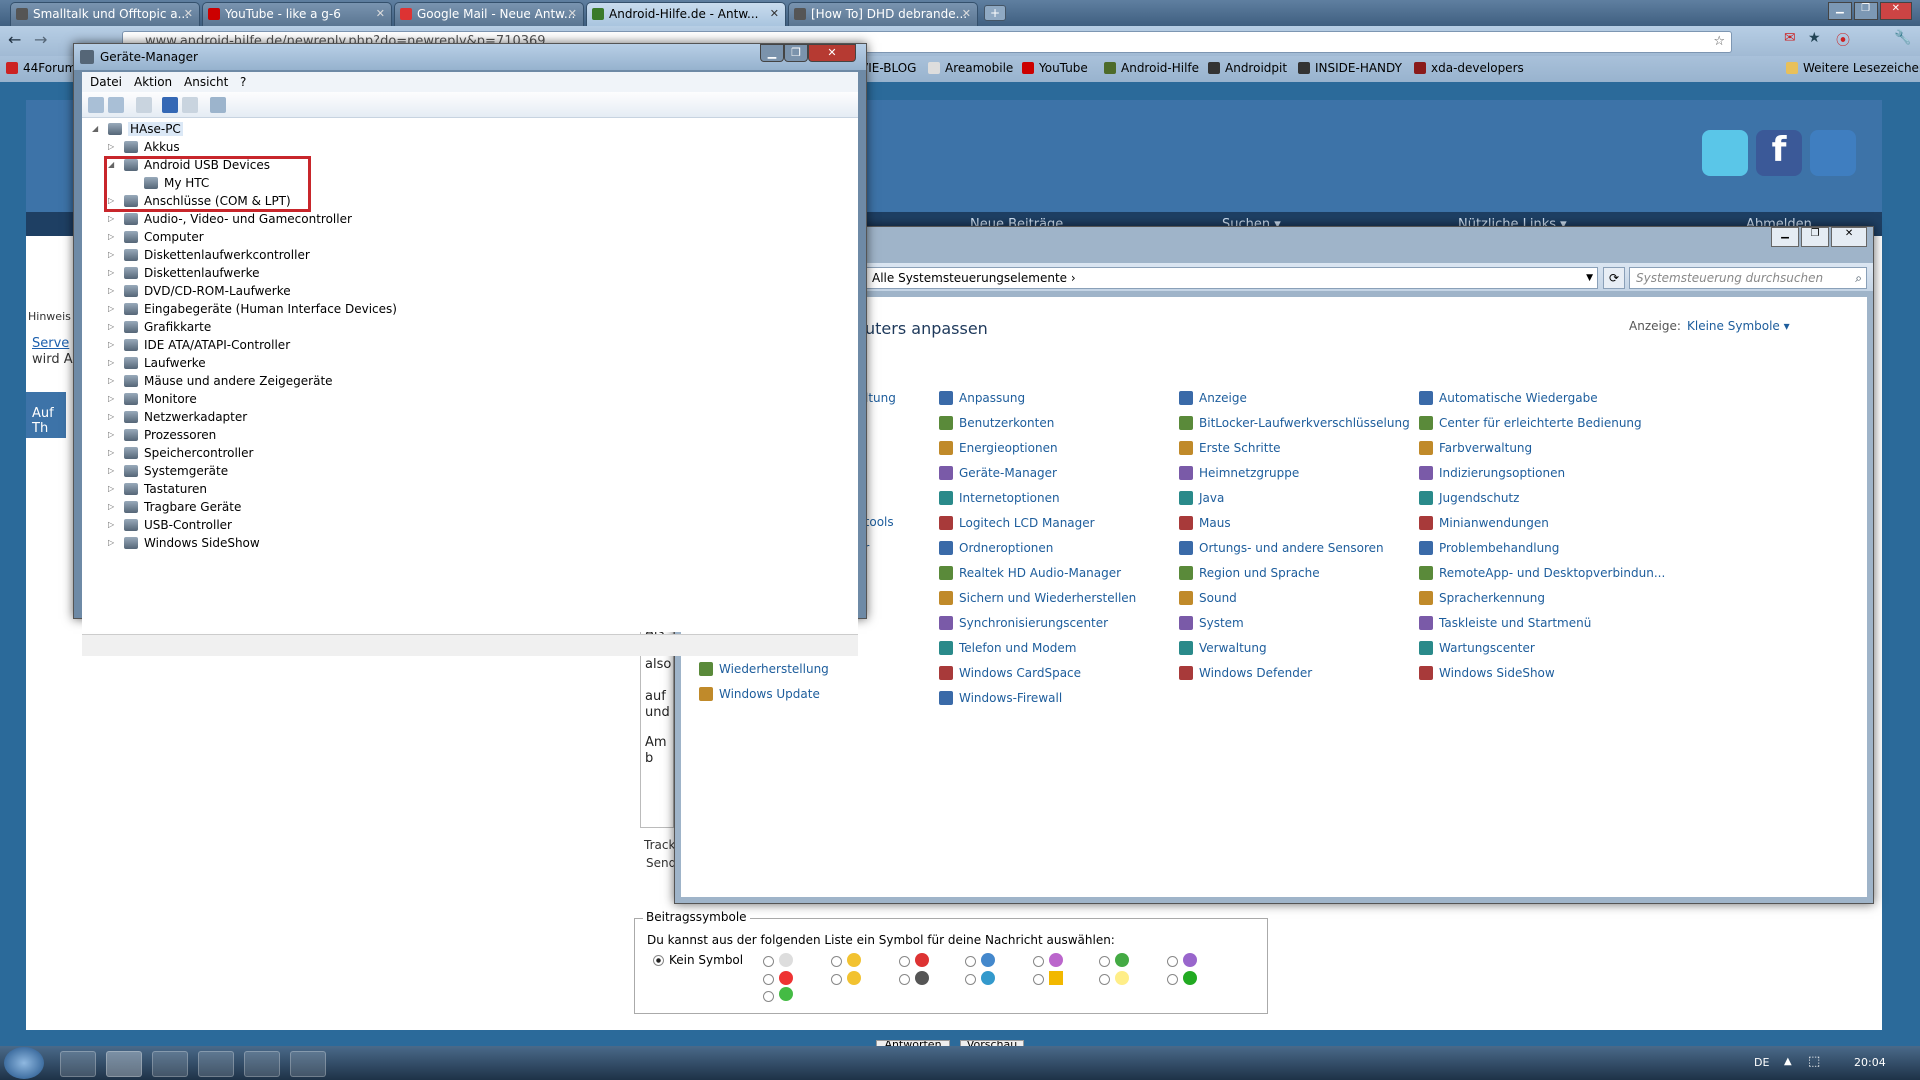  What do you see at coordinates (1482, 598) in the screenshot?
I see `cp-item: Spracherkennung` at bounding box center [1482, 598].